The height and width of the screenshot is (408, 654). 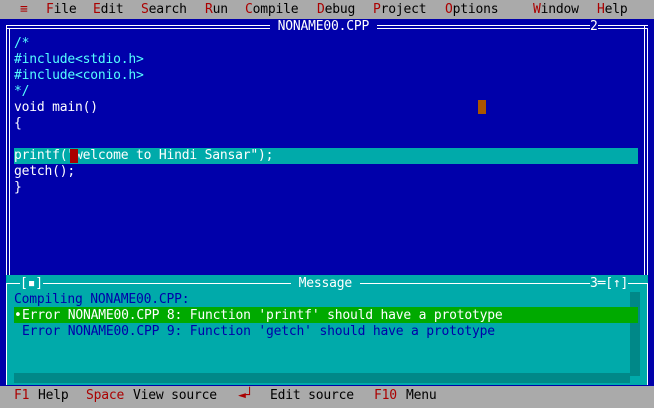 I want to click on message-scrollbar, so click(x=635, y=334).